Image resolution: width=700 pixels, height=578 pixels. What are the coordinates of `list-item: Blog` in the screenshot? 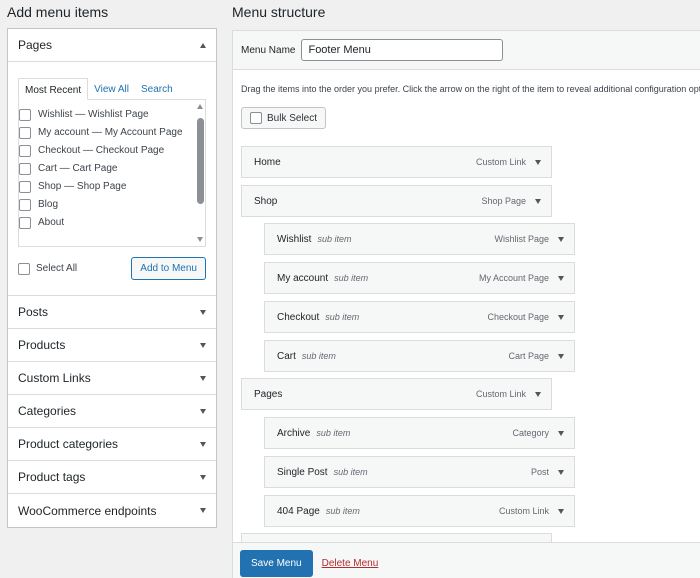 It's located at (104, 205).